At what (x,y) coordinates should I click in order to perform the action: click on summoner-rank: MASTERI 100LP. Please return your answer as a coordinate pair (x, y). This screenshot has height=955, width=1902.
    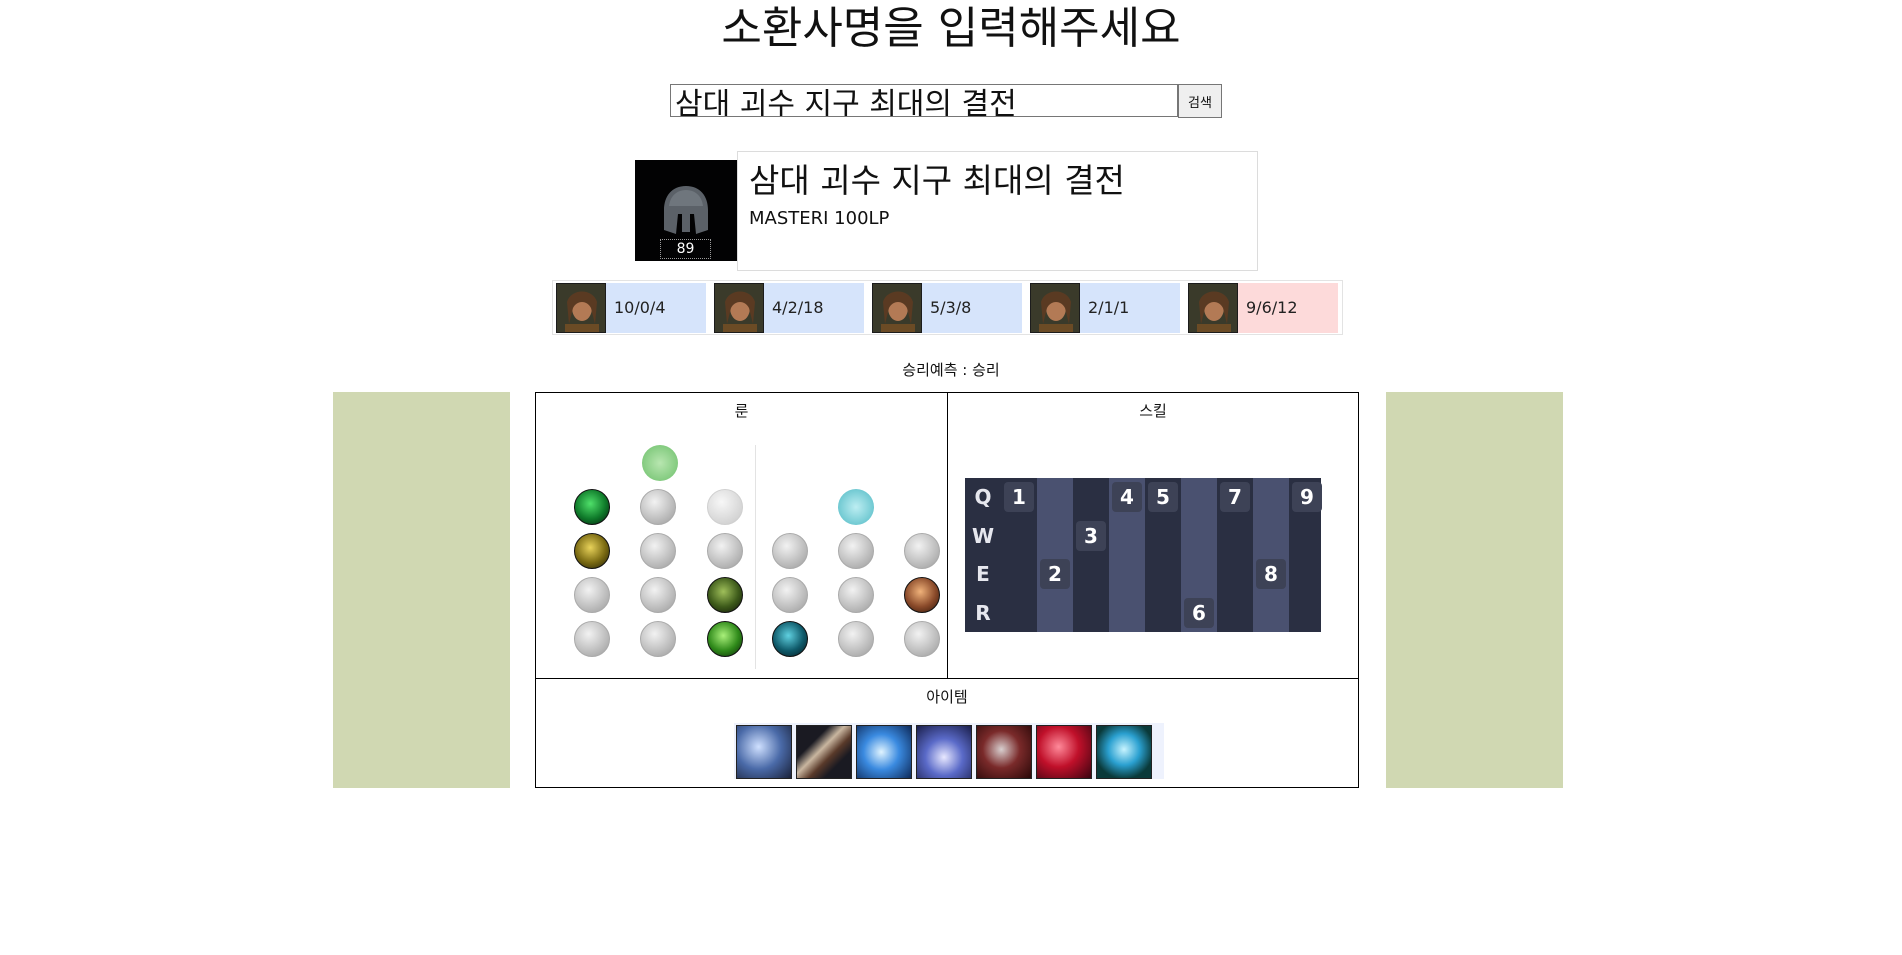
    Looking at the image, I should click on (819, 218).